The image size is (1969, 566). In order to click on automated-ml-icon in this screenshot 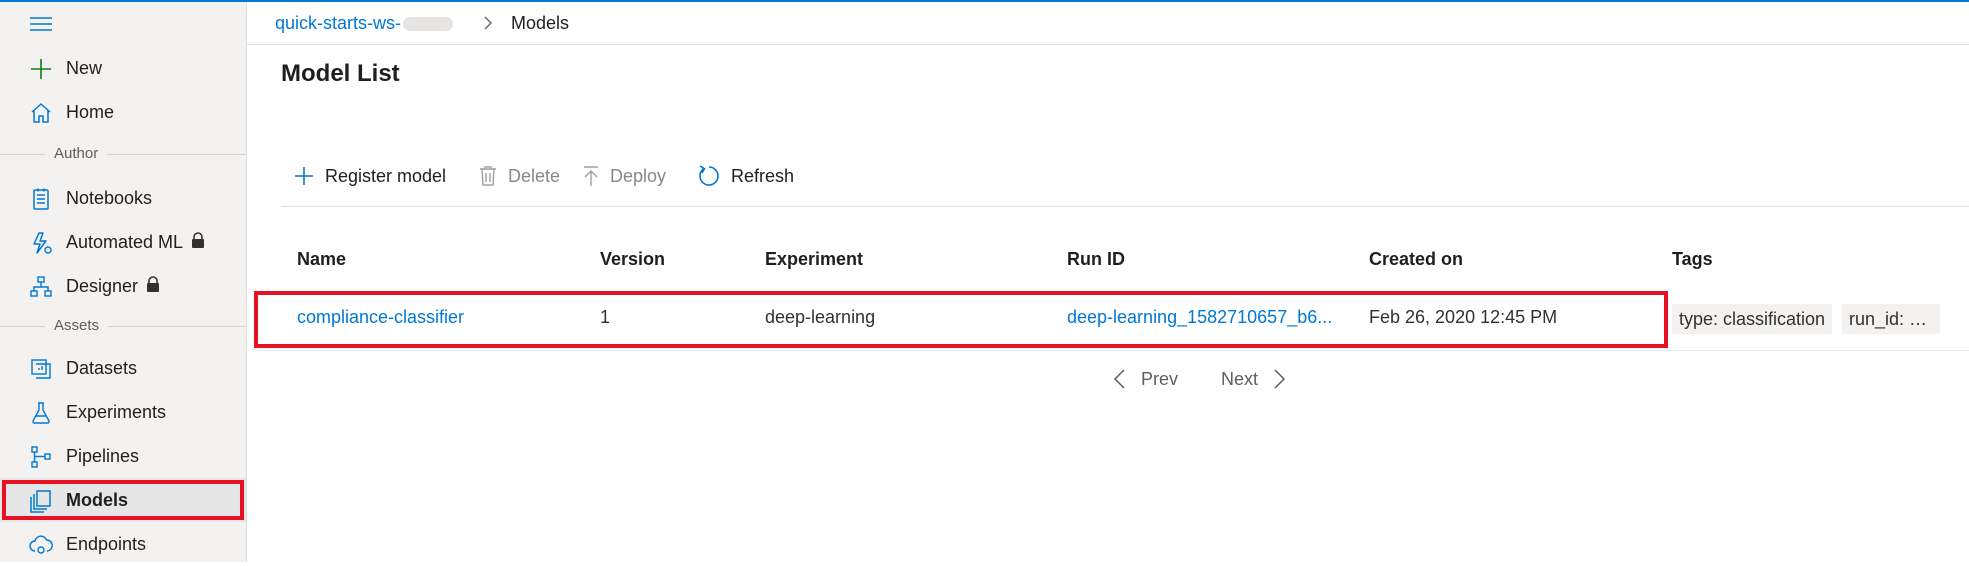, I will do `click(41, 243)`.